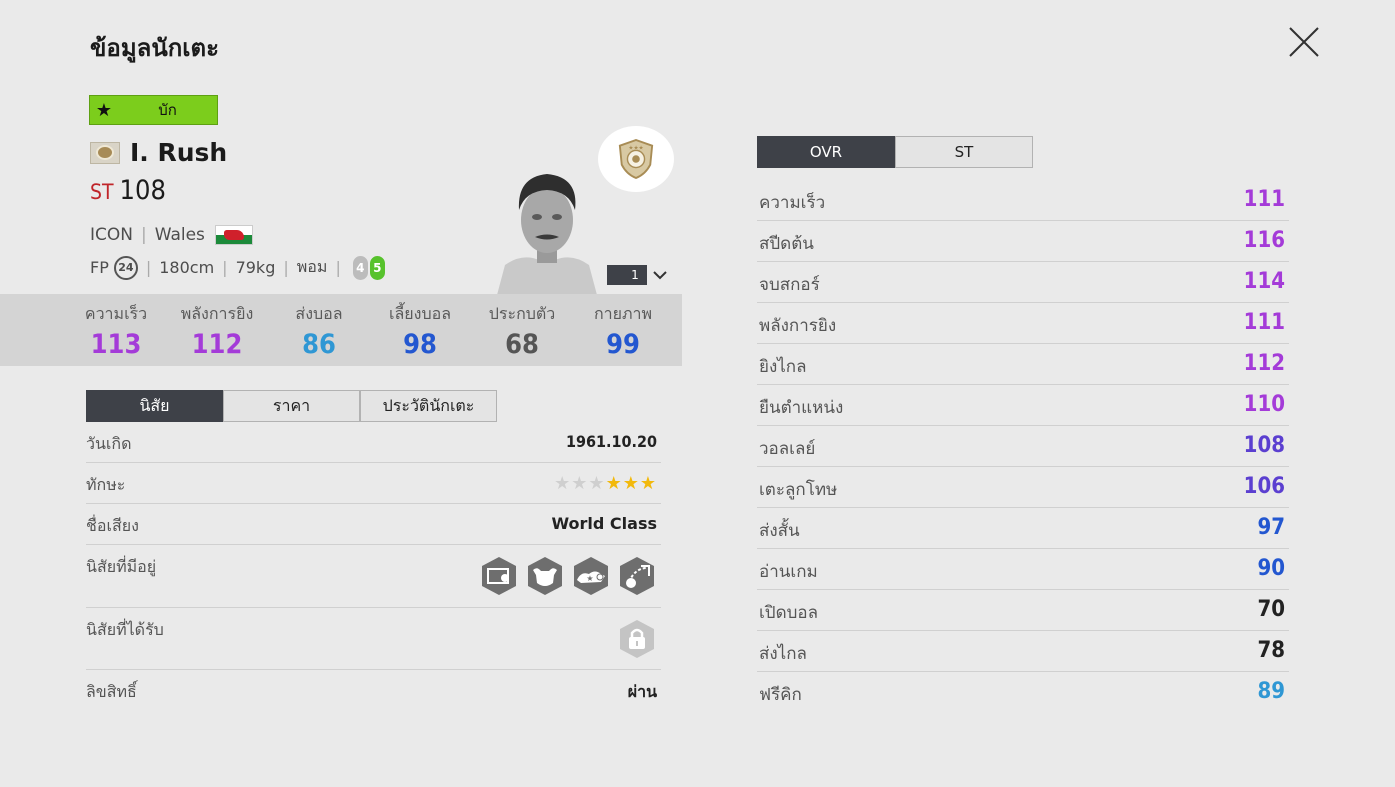 The width and height of the screenshot is (1395, 787). What do you see at coordinates (106, 484) in the screenshot?
I see `detail-label: ทักษะ` at bounding box center [106, 484].